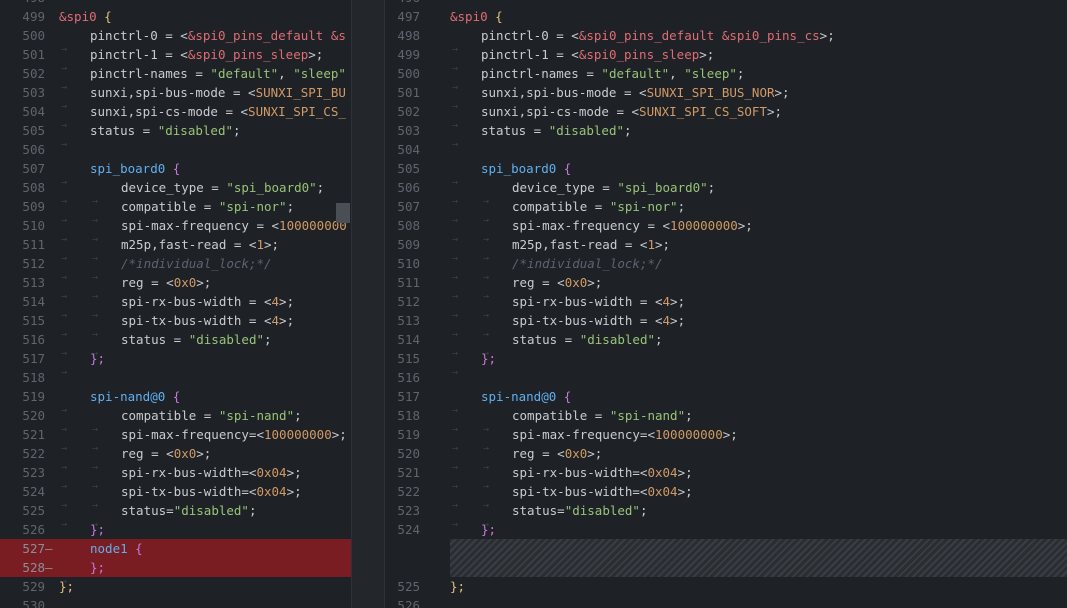 This screenshot has width=1067, height=608. I want to click on code-text: spi-tx-bus-width=<0x04>;, so click(571, 498).